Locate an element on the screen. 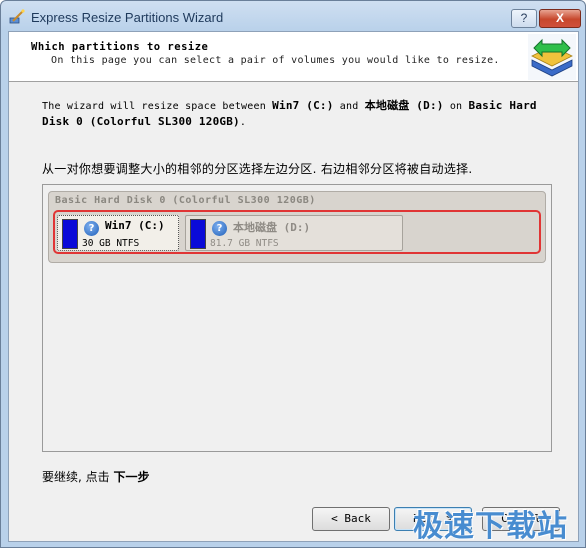 The width and height of the screenshot is (586, 548). site-watermark: 极速下载站 is located at coordinates (490, 526).